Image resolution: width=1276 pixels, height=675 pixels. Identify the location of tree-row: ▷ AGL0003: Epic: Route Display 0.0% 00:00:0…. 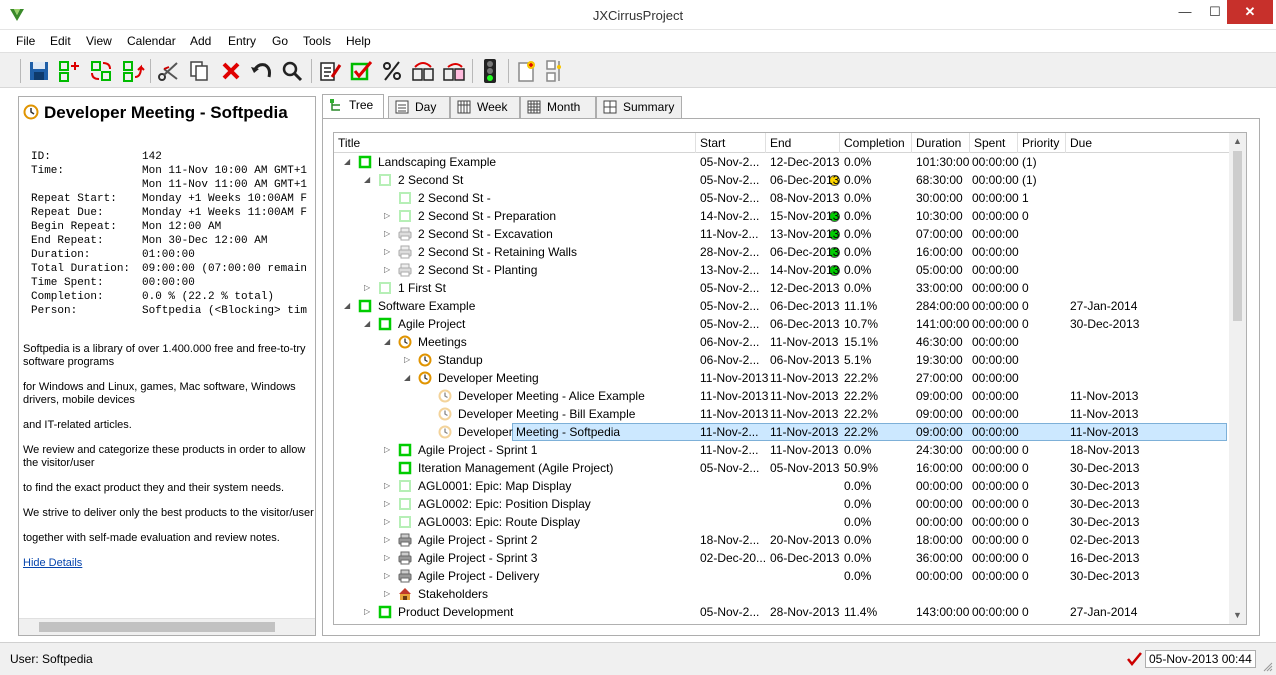
(783, 522).